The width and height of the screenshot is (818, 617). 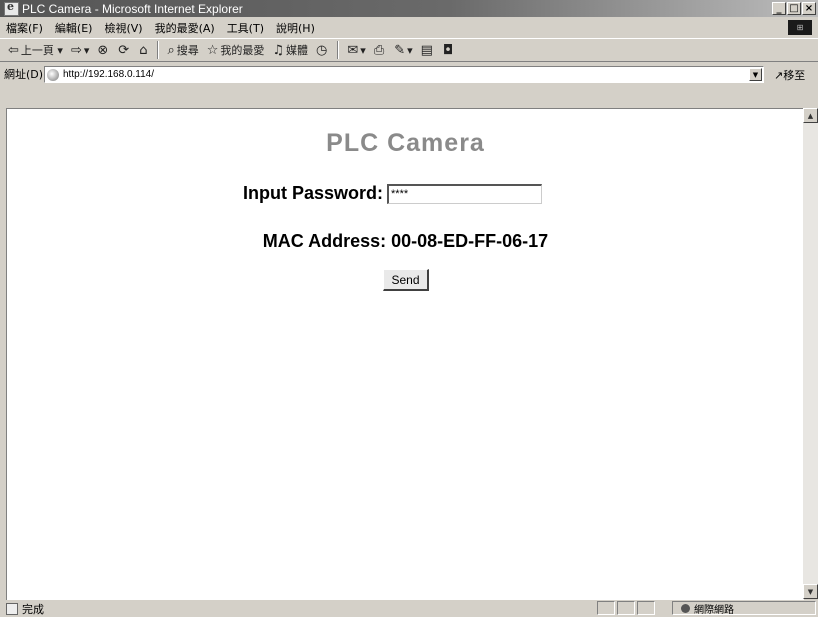 I want to click on go-label: 移至, so click(x=794, y=75).